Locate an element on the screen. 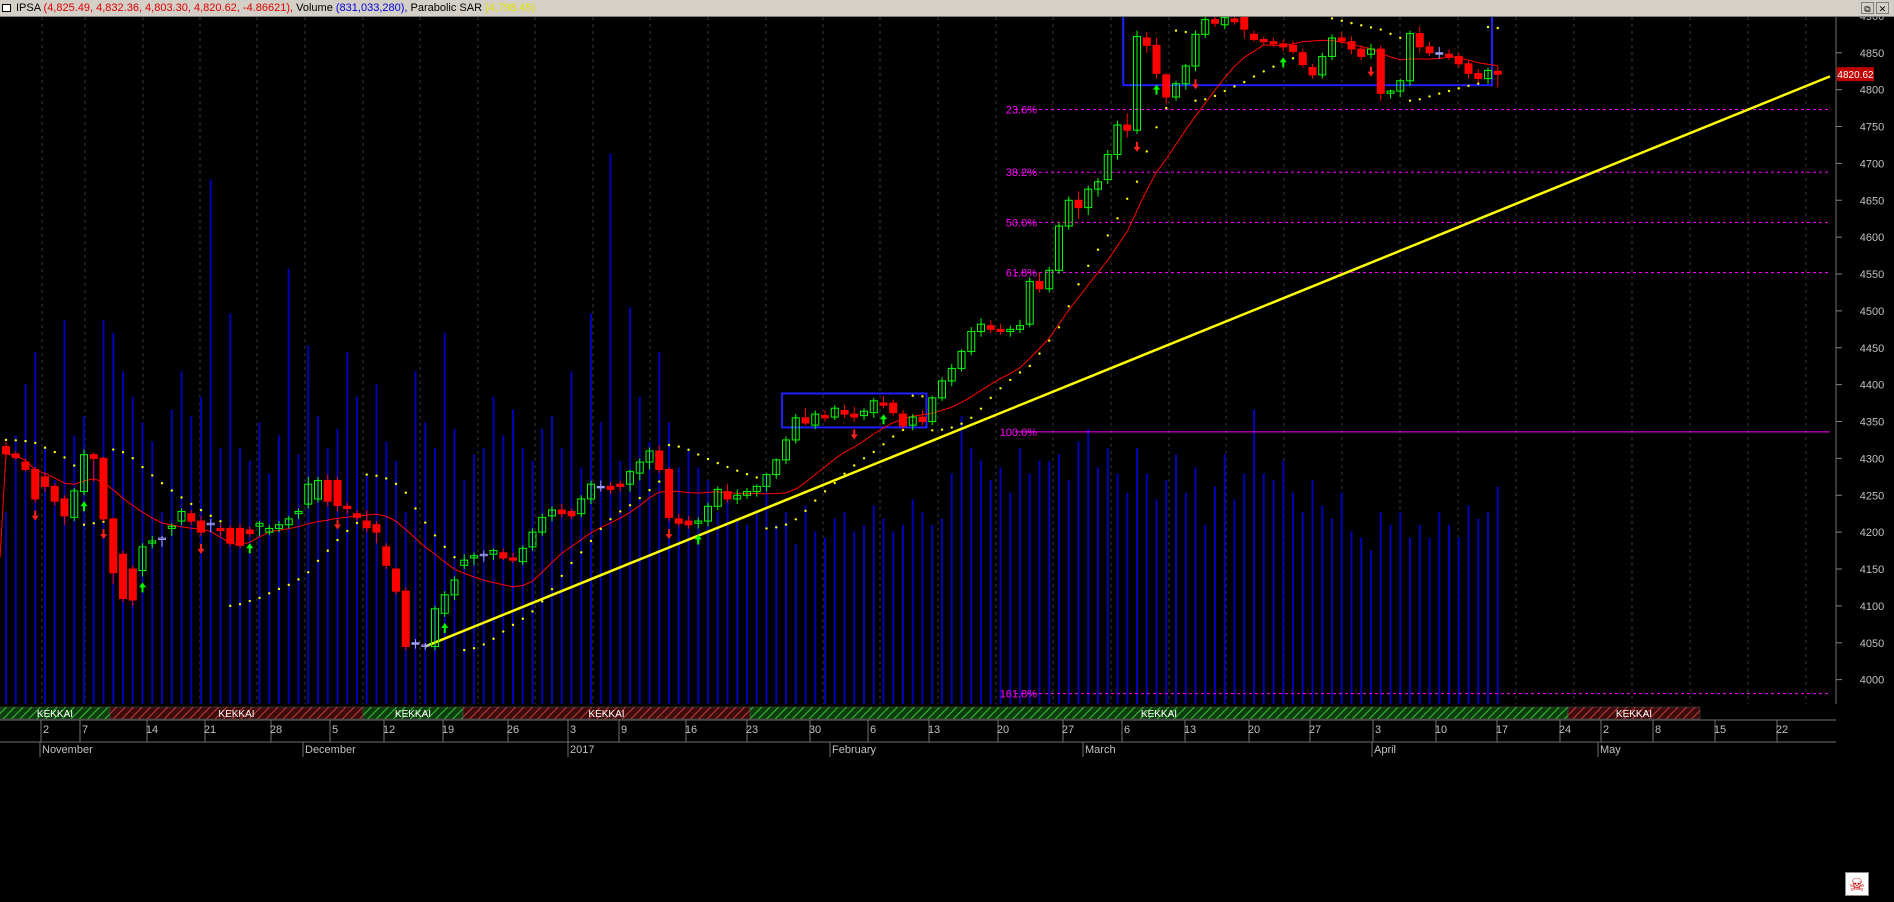 This screenshot has width=1894, height=902. y-tick-label-4900: 4900 is located at coordinates (1872, 20).